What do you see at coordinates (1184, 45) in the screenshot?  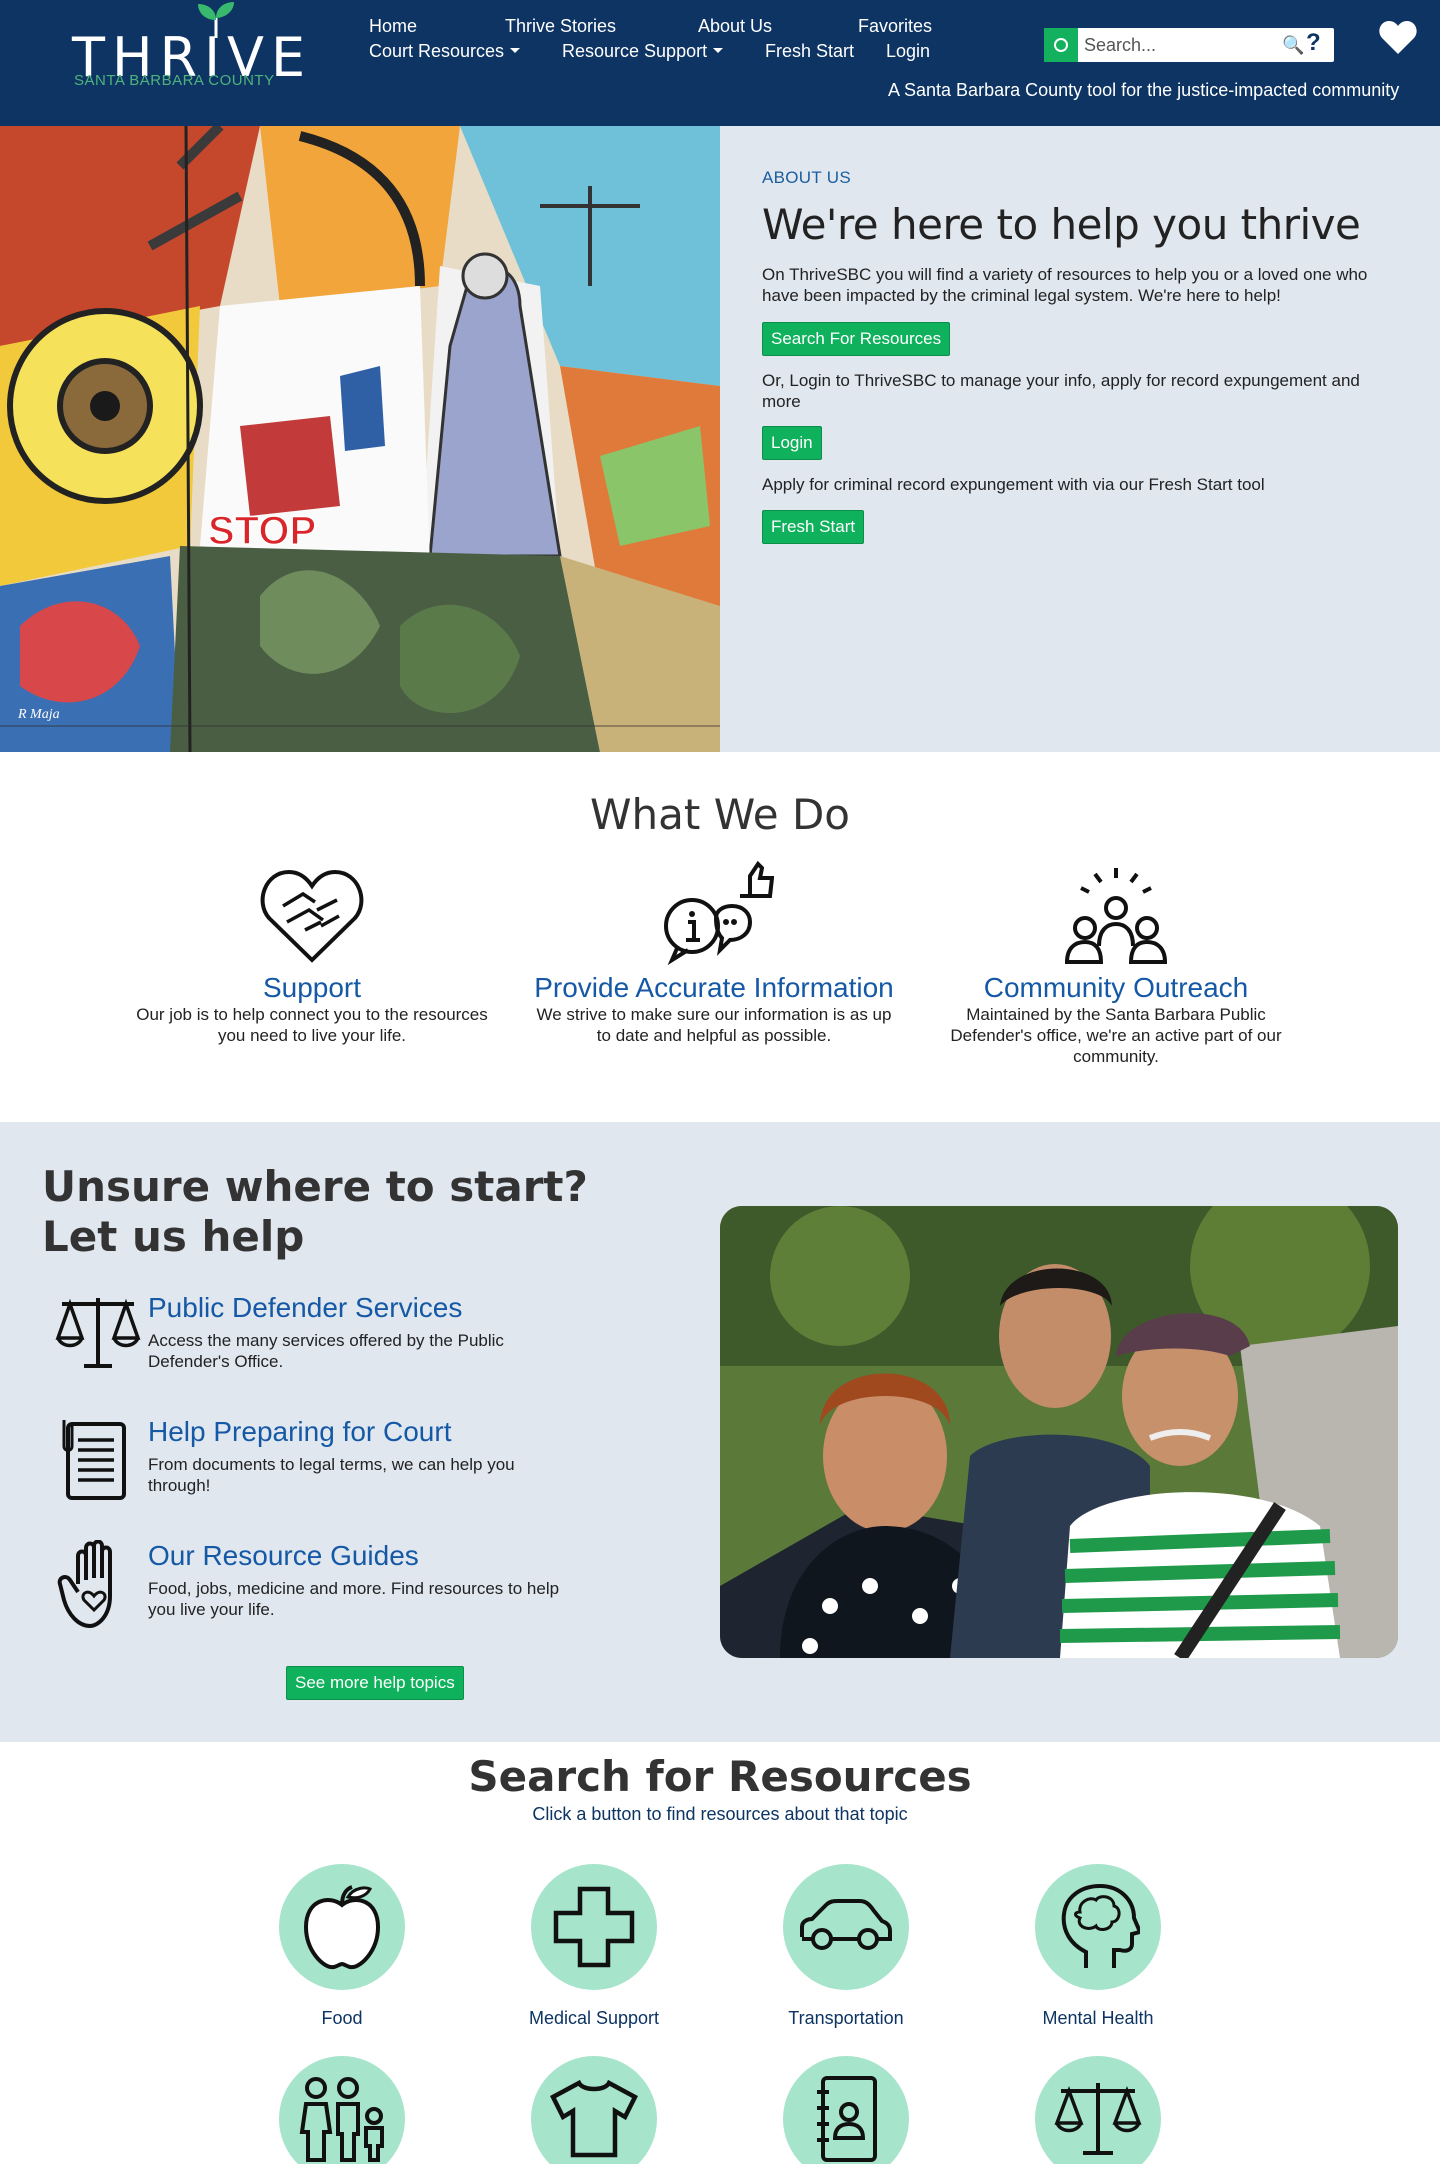 I see `search-input` at bounding box center [1184, 45].